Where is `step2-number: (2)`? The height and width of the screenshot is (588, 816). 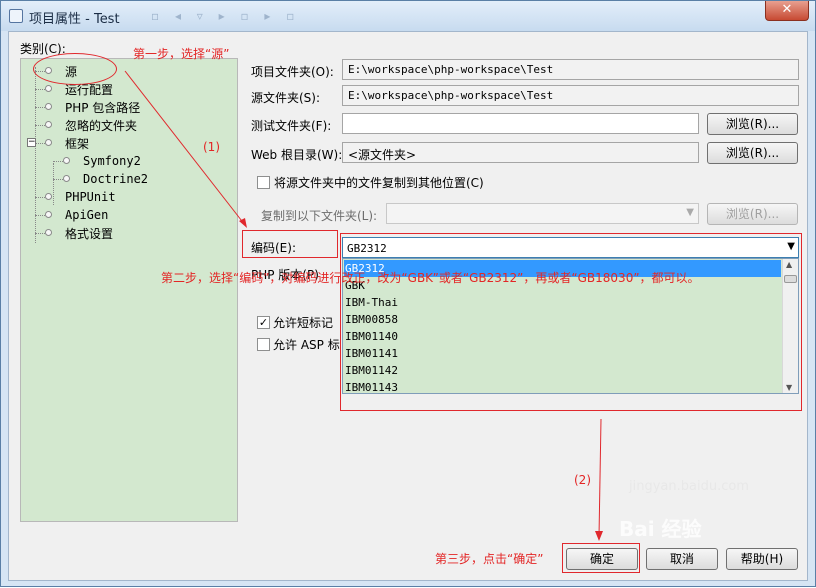
step2-number: (2) is located at coordinates (582, 480).